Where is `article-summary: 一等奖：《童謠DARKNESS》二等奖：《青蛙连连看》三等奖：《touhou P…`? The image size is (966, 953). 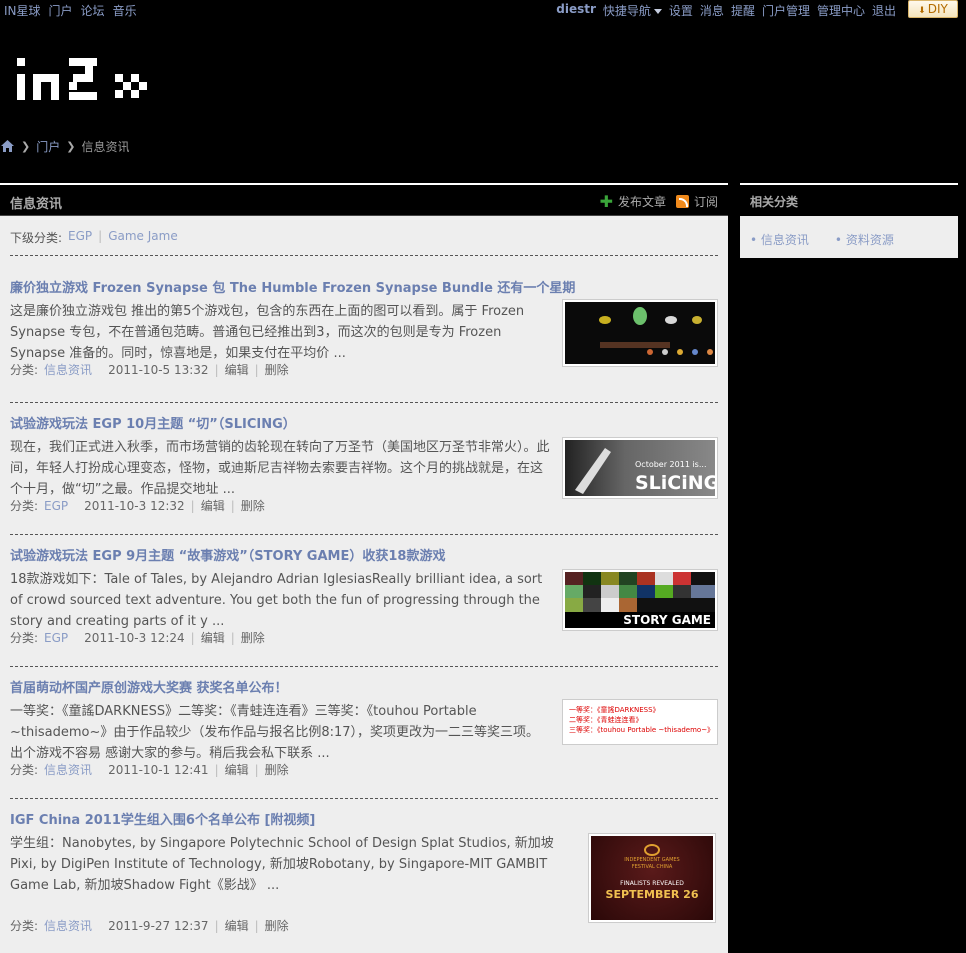 article-summary: 一等奖：《童謠DARKNESS》二等奖：《青蛙连连看》三等奖：《touhou P… is located at coordinates (275, 732).